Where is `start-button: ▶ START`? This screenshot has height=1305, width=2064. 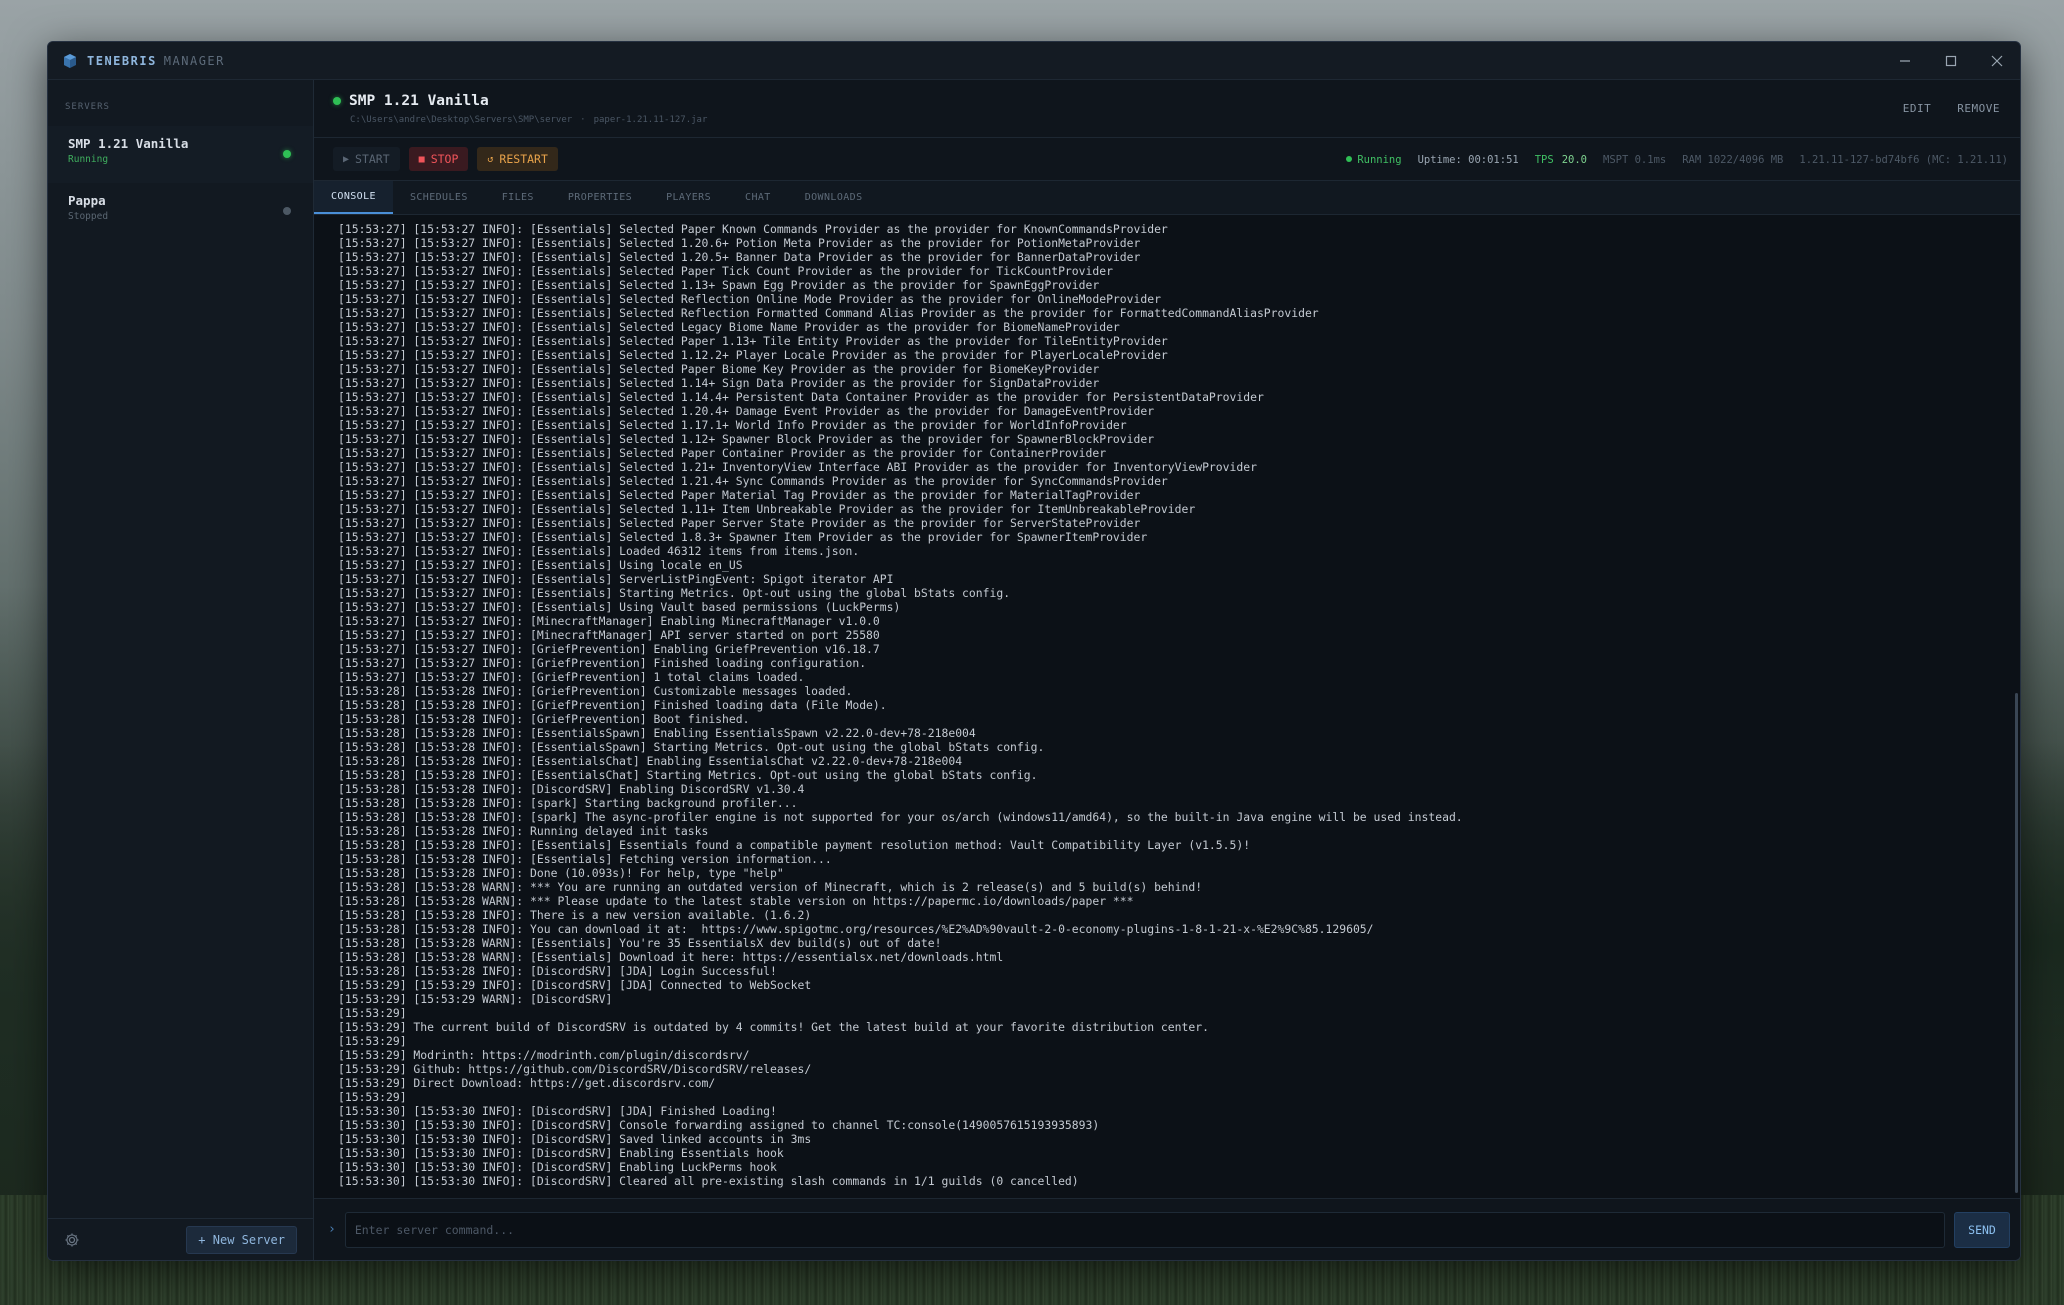 start-button: ▶ START is located at coordinates (366, 159).